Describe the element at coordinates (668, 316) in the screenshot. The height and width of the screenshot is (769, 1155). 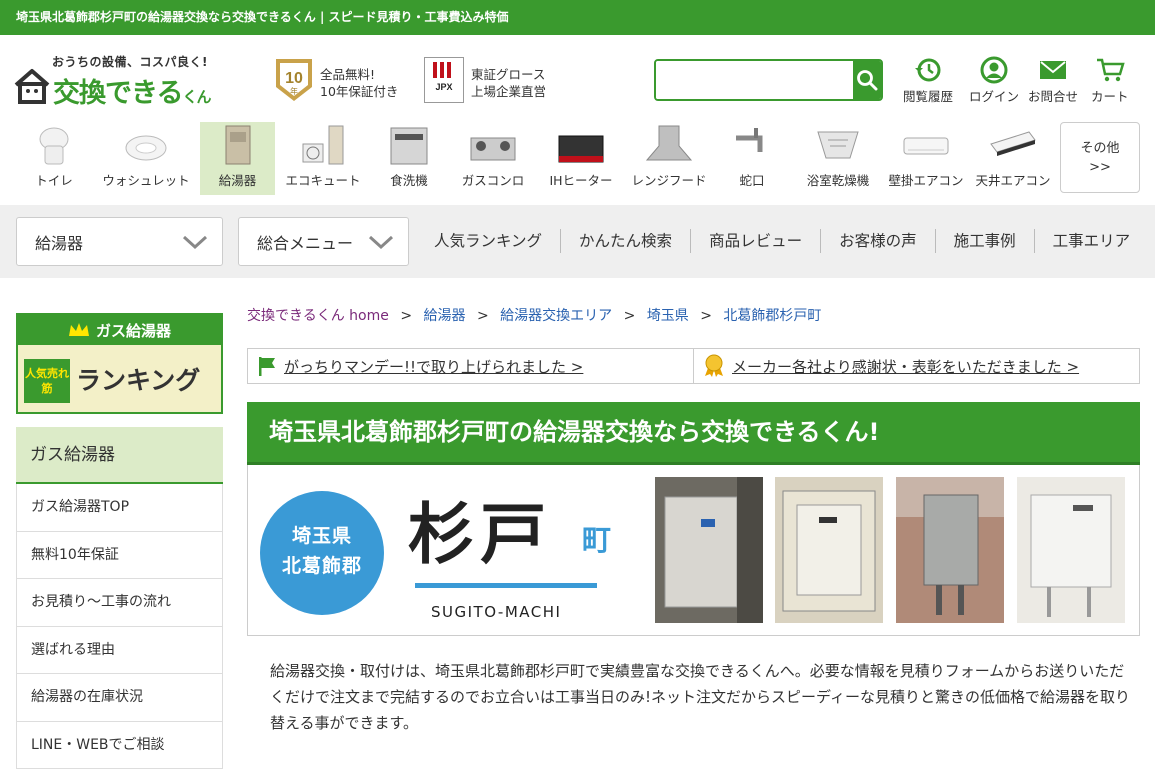
I see `breadcrumb-item: 埼玉県` at that location.